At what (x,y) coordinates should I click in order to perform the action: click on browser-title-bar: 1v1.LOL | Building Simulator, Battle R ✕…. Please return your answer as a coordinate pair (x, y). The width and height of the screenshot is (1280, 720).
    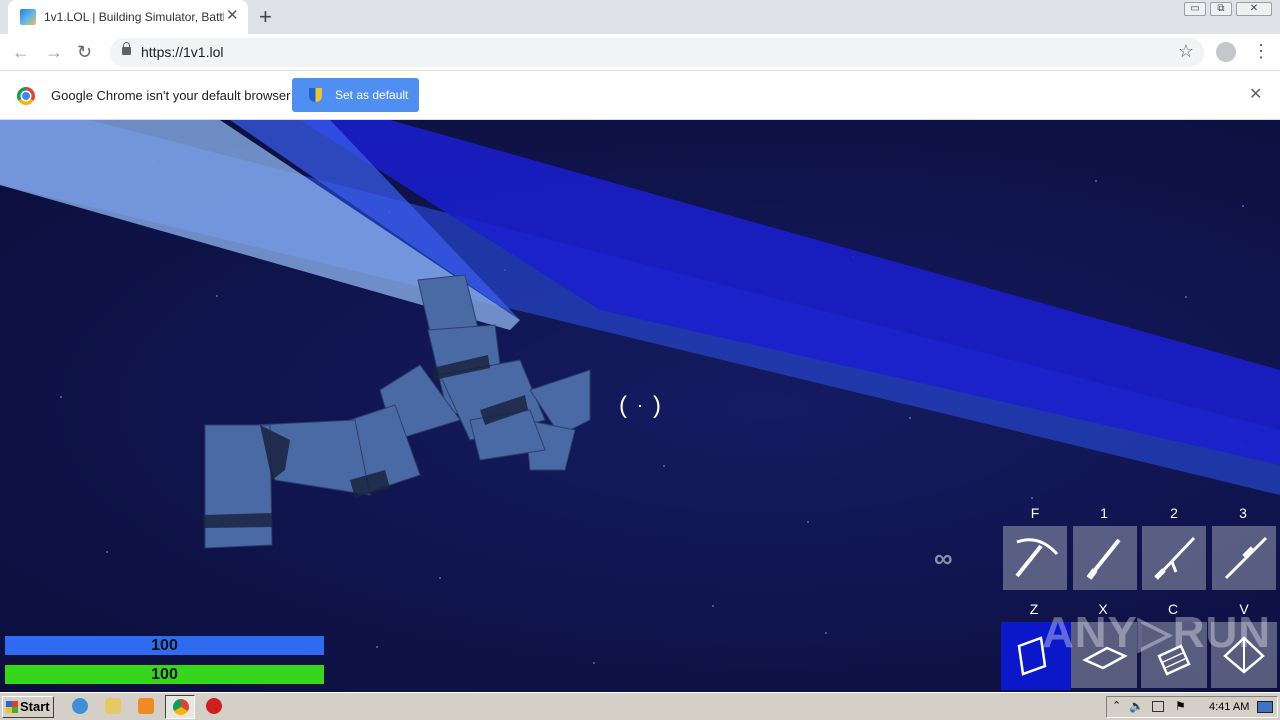
    Looking at the image, I should click on (640, 17).